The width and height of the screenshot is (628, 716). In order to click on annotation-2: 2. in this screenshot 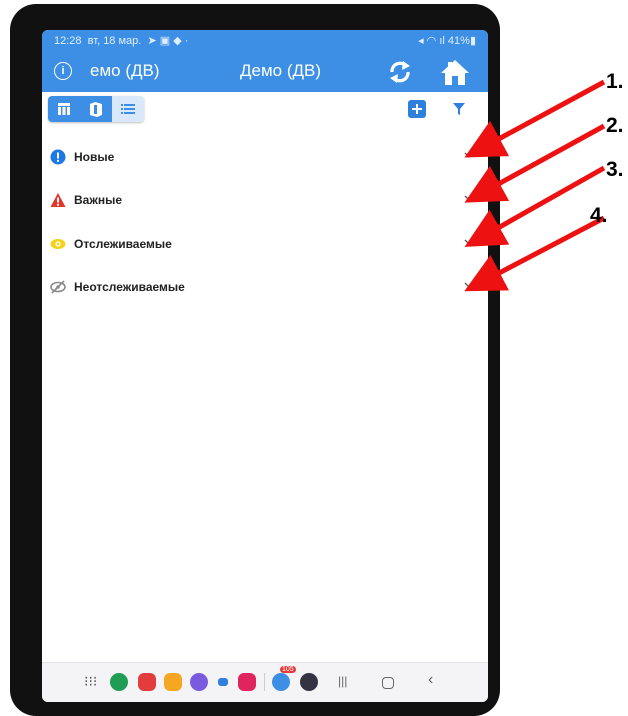, I will do `click(615, 125)`.